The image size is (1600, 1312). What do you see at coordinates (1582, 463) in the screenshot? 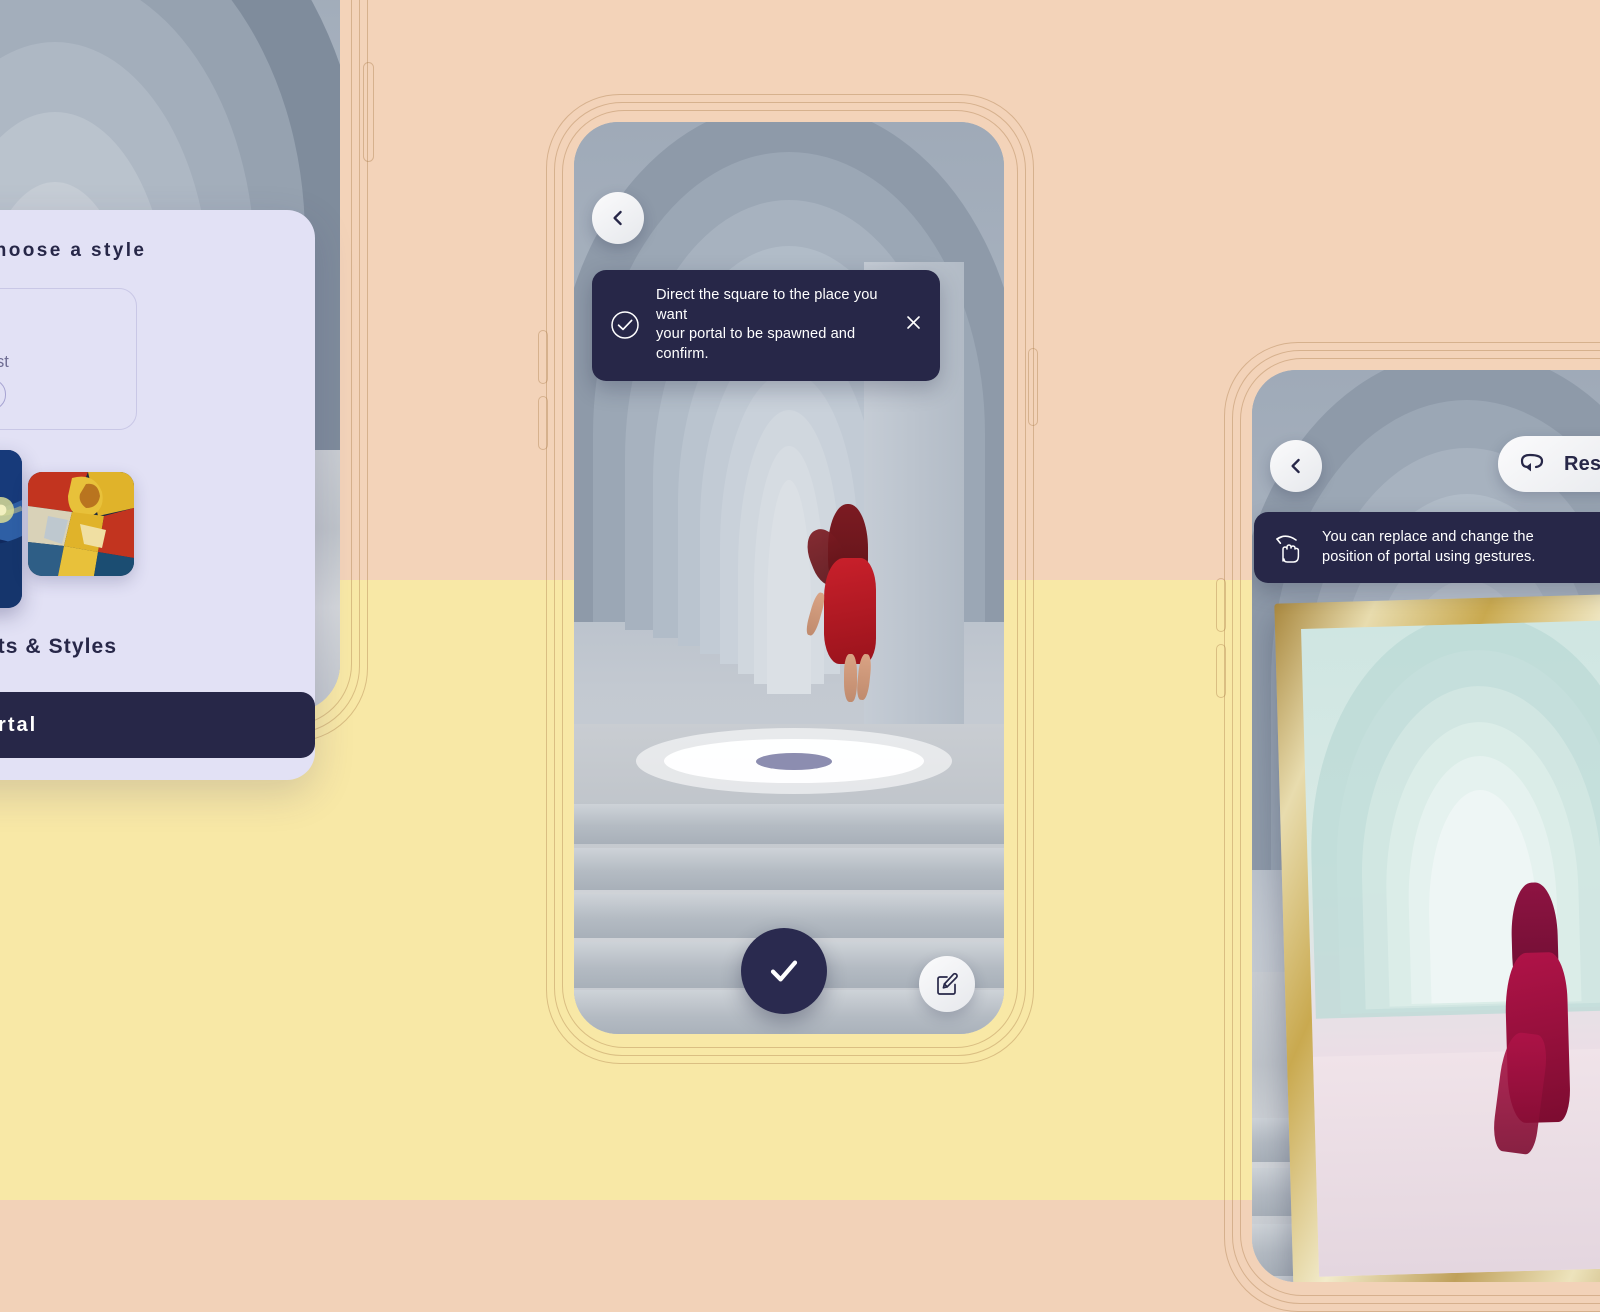
I see `reset-button-label: Rese` at bounding box center [1582, 463].